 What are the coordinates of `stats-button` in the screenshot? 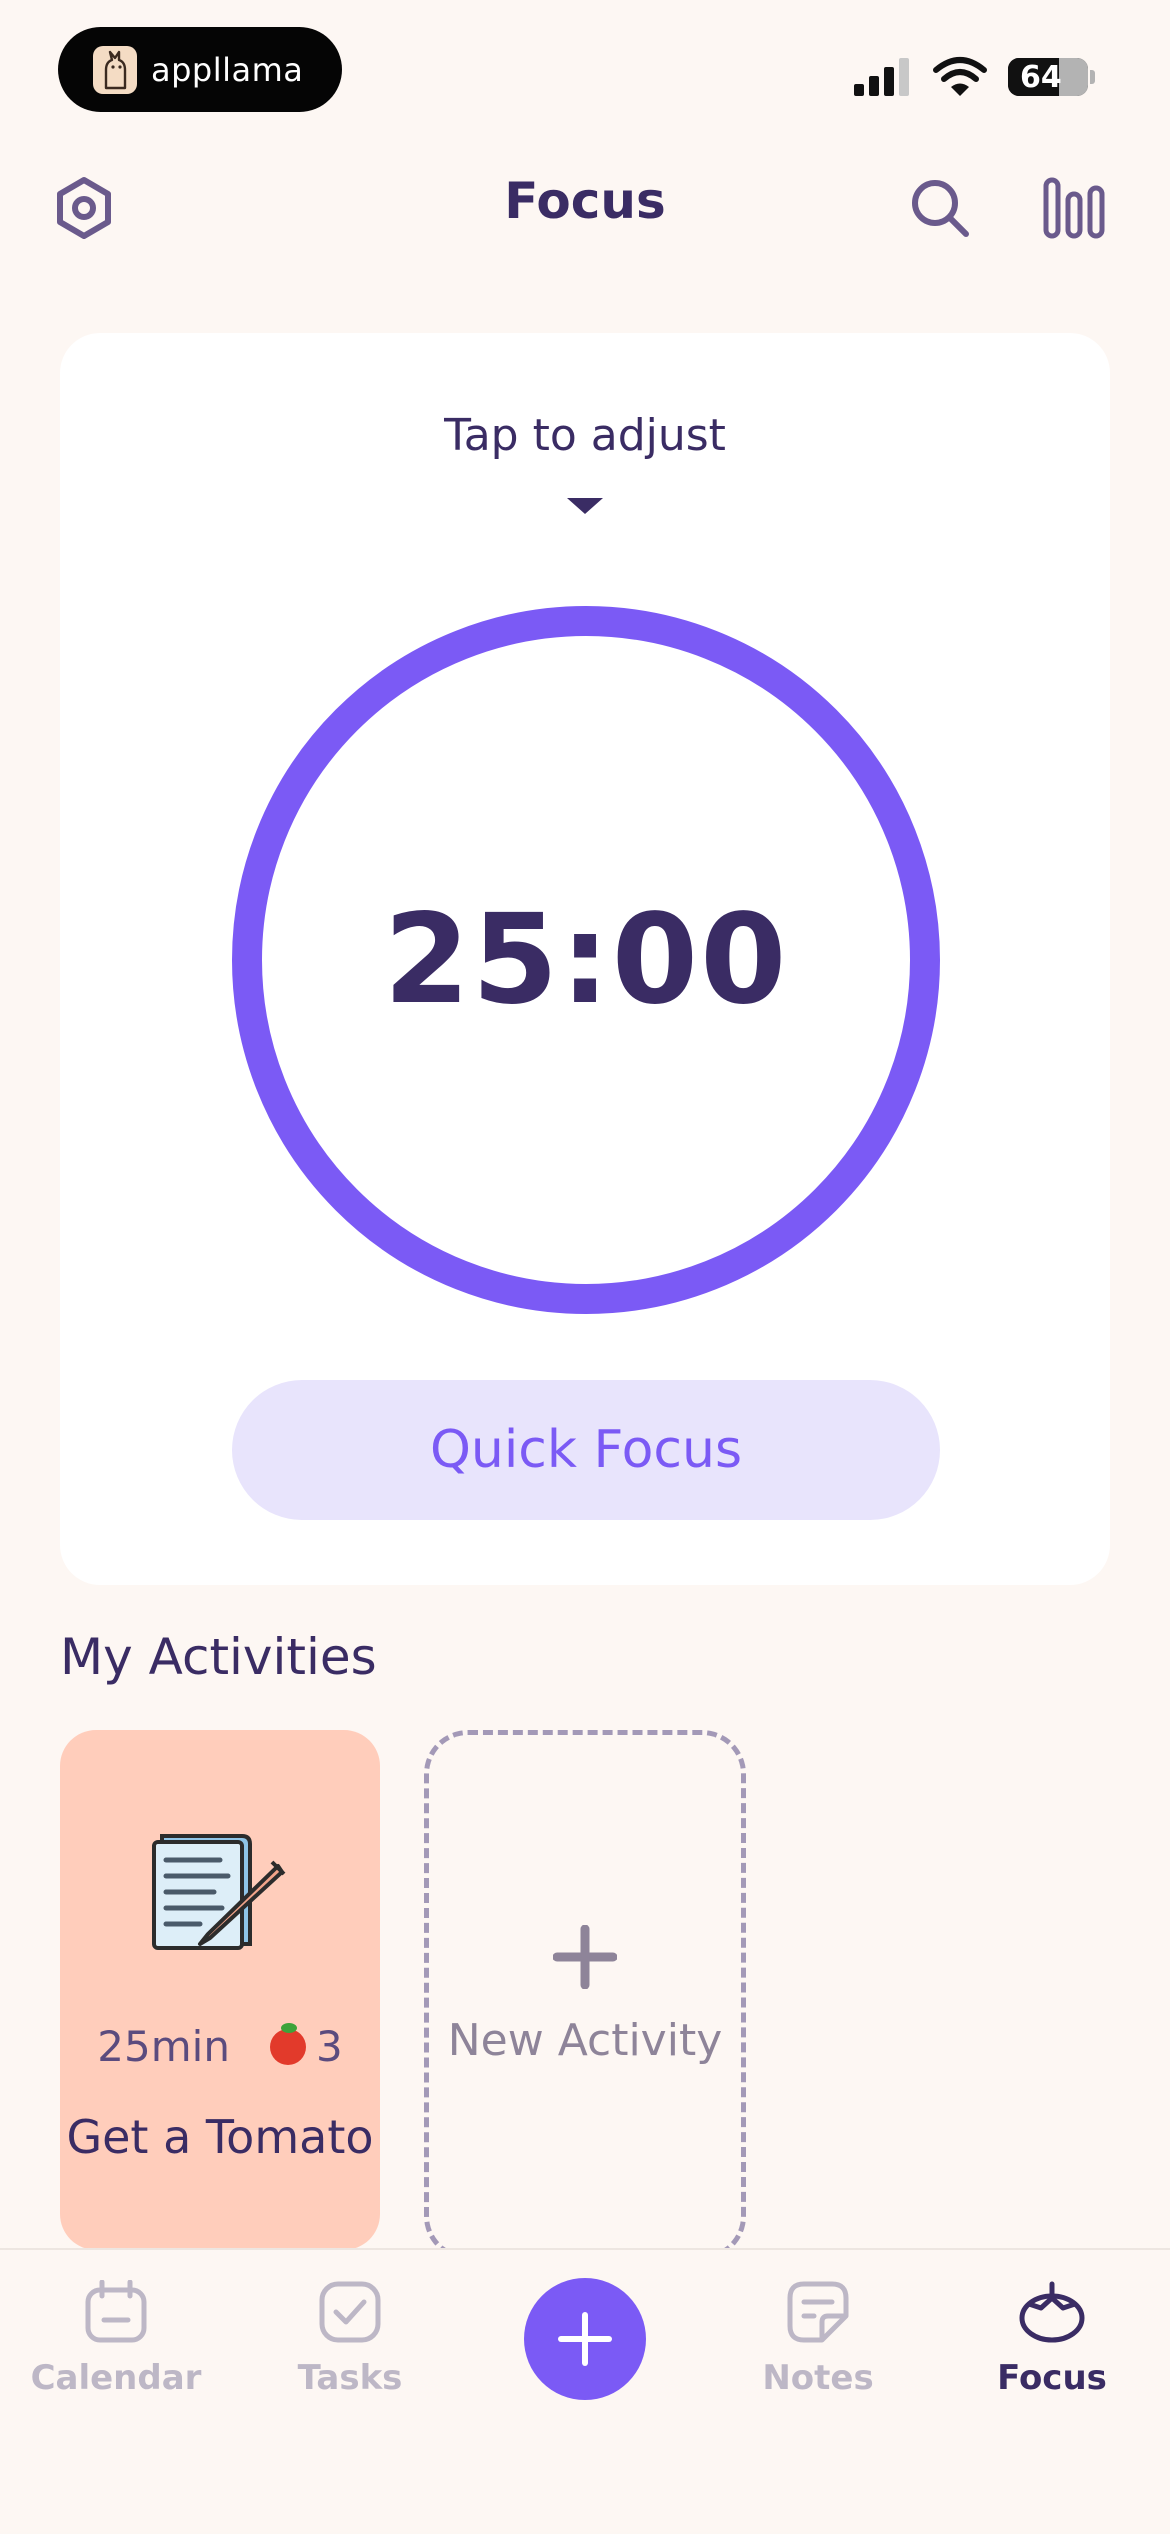 It's located at (1074, 208).